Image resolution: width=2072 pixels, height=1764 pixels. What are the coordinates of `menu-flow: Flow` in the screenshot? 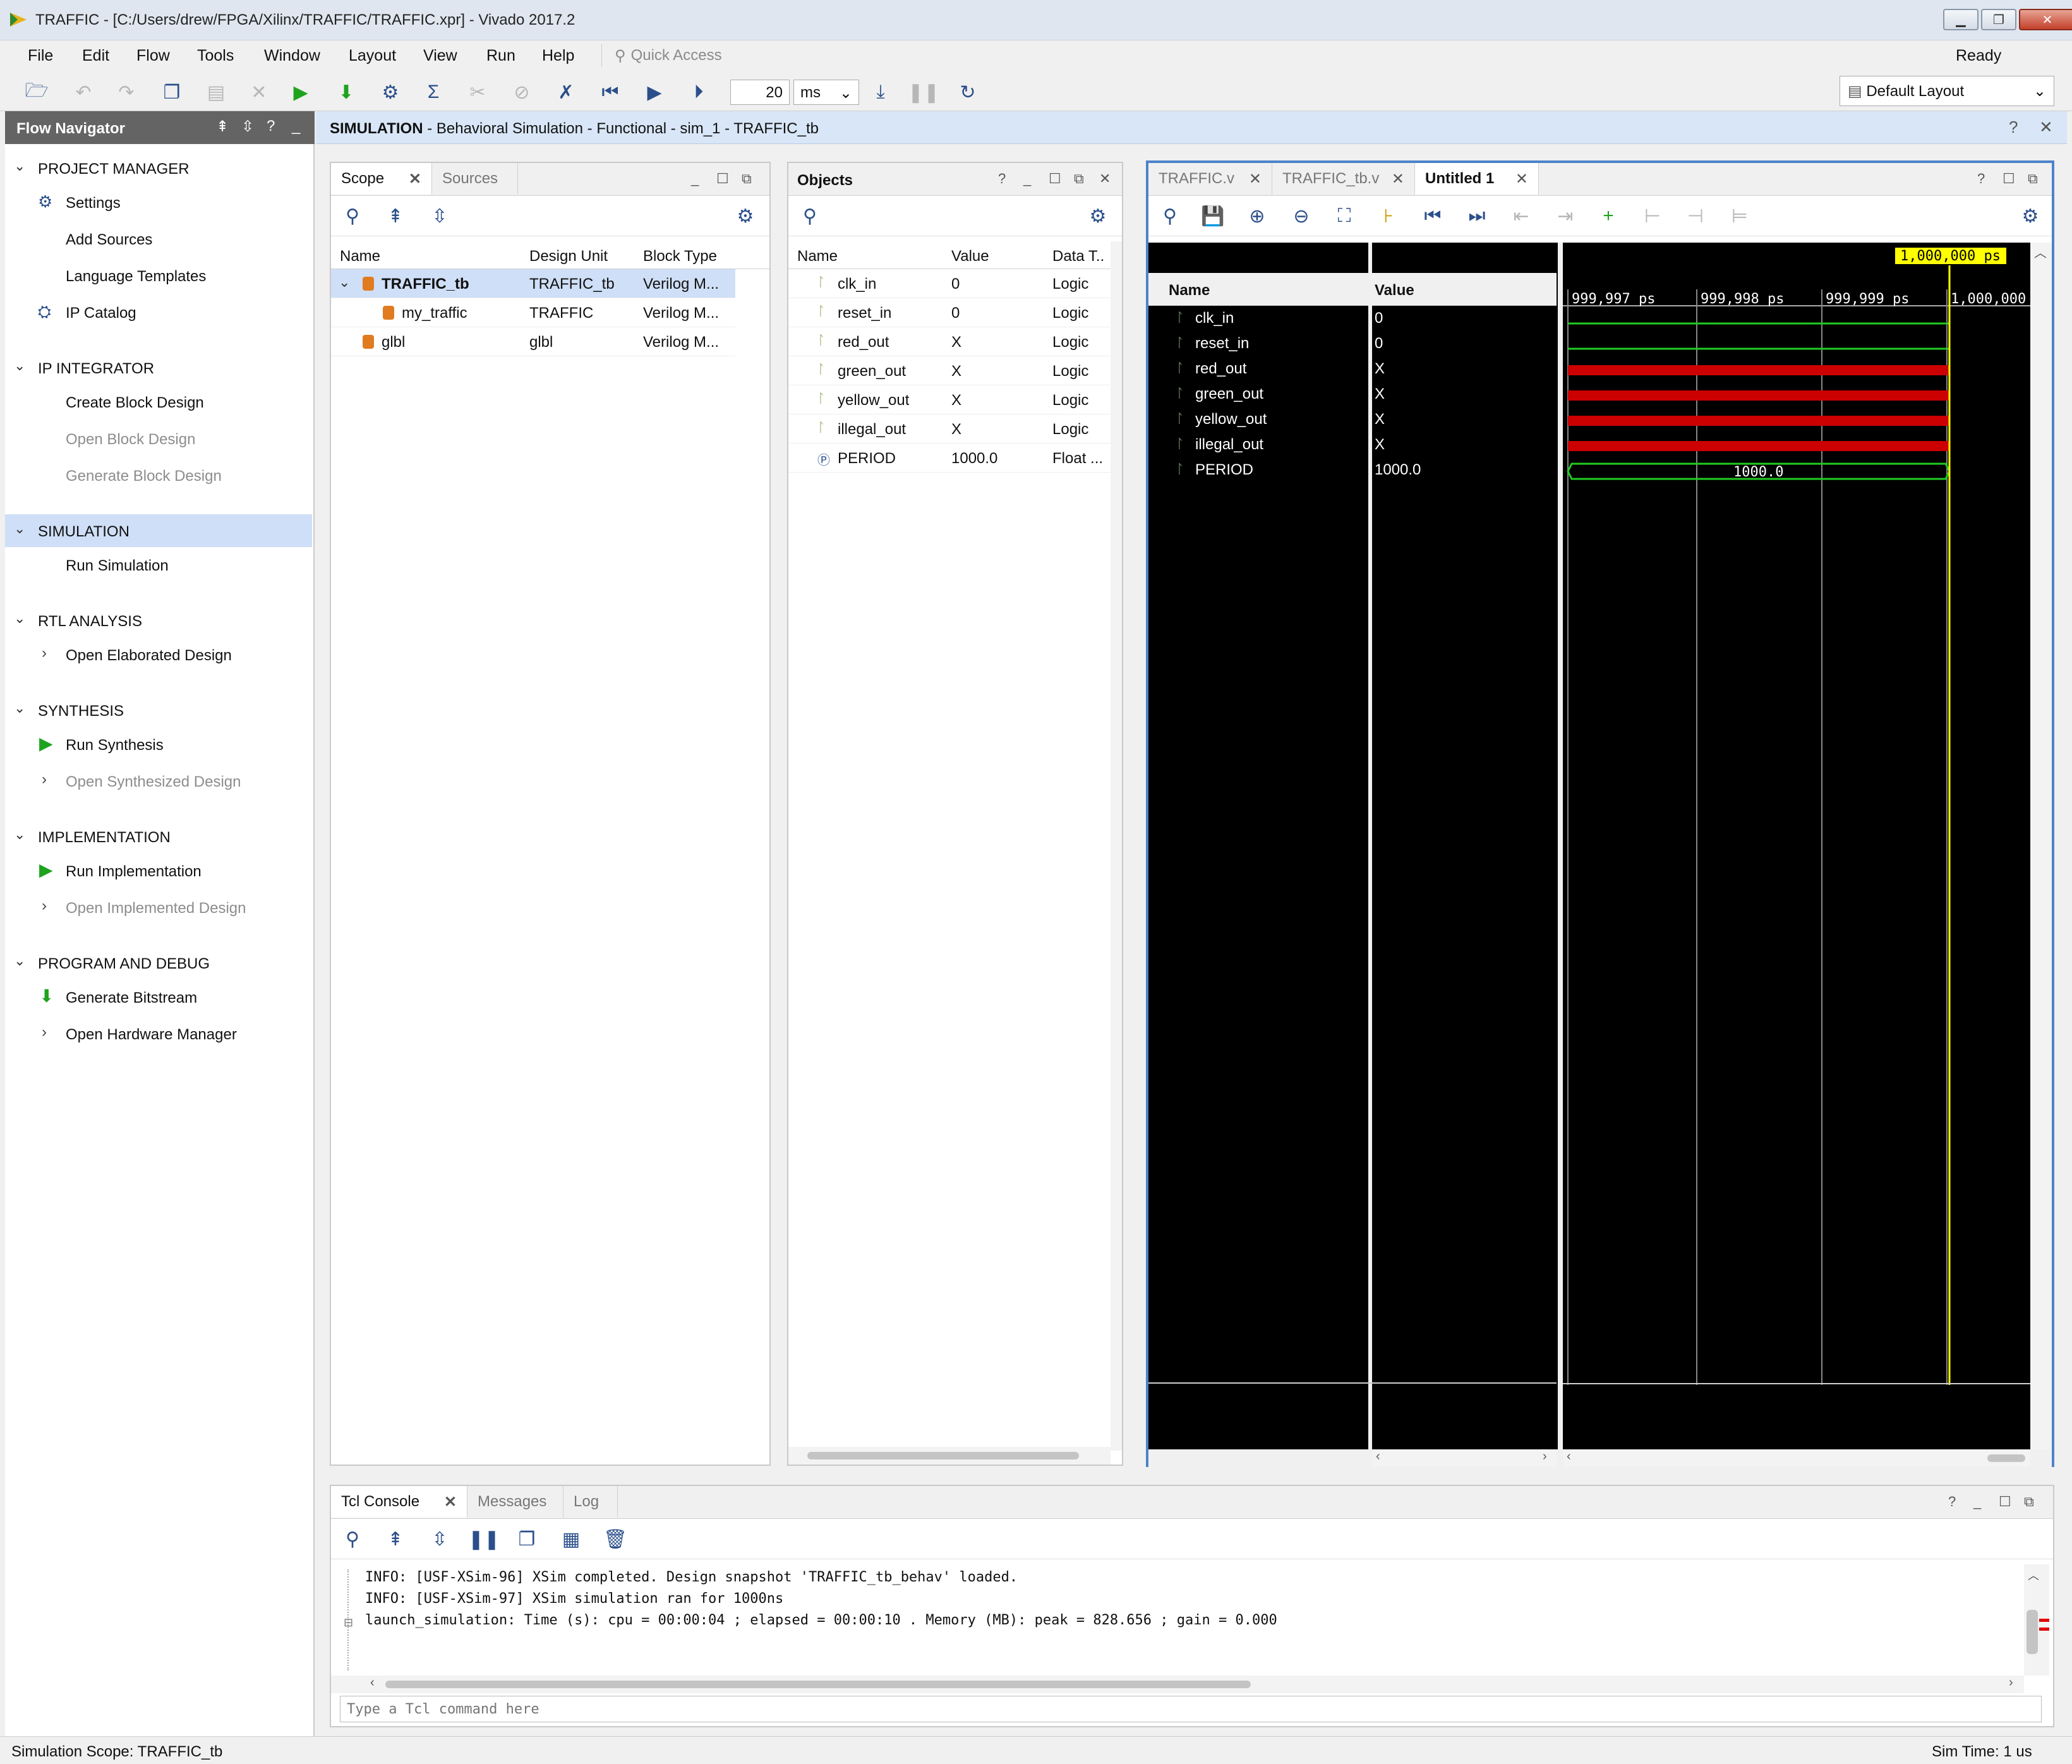 It's located at (153, 56).